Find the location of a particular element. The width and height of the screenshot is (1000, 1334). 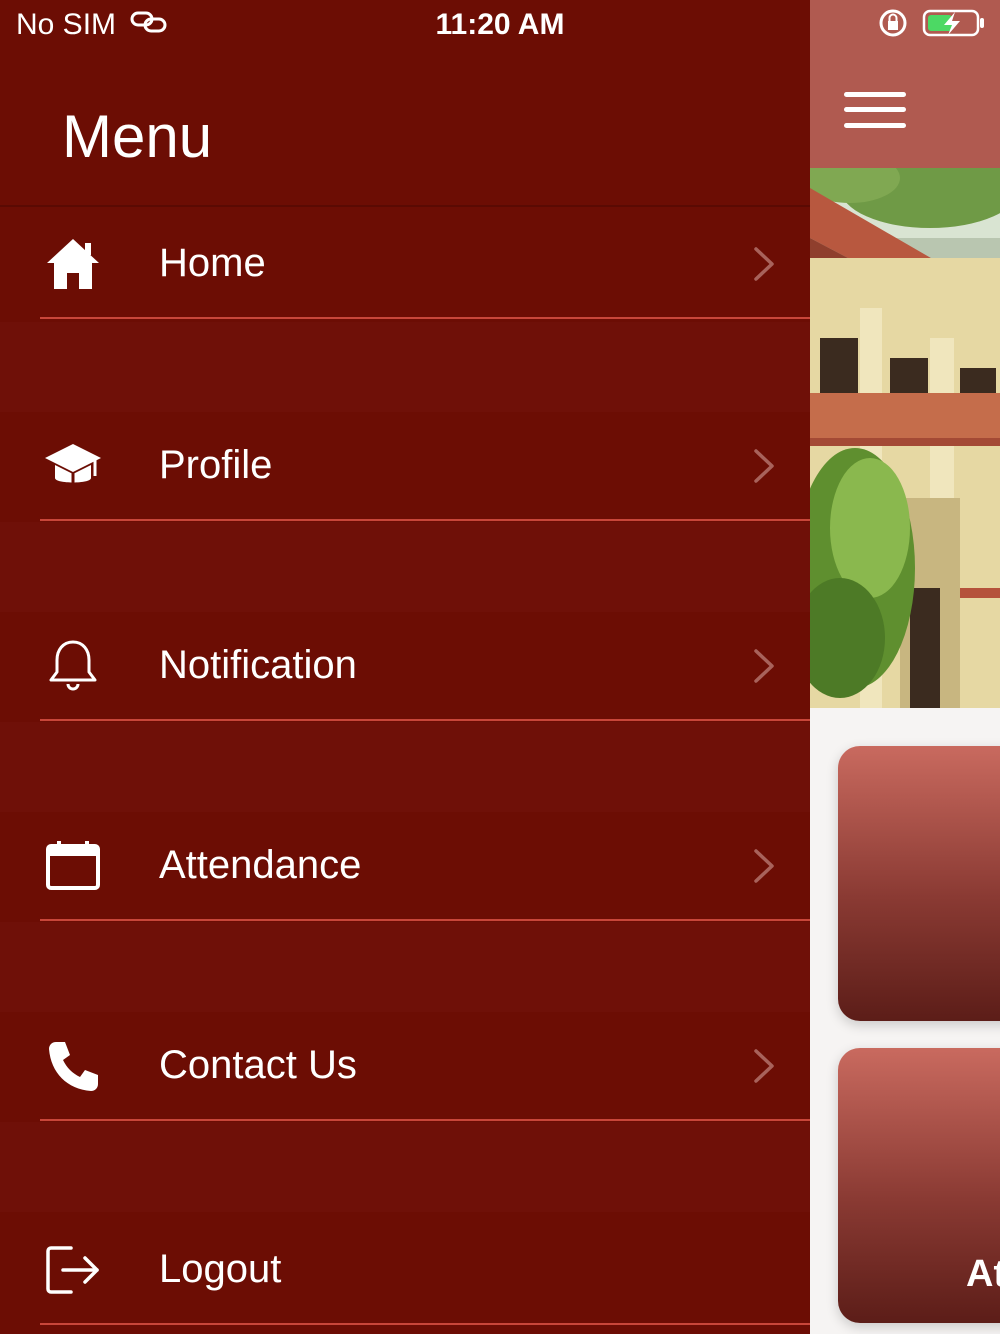

menu-item-contact-us: Contact Us is located at coordinates (405, 1066).